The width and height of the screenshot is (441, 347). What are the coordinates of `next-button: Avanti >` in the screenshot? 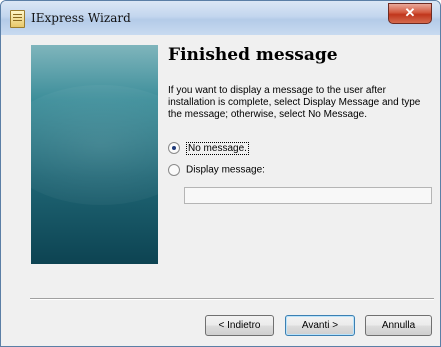 It's located at (320, 325).